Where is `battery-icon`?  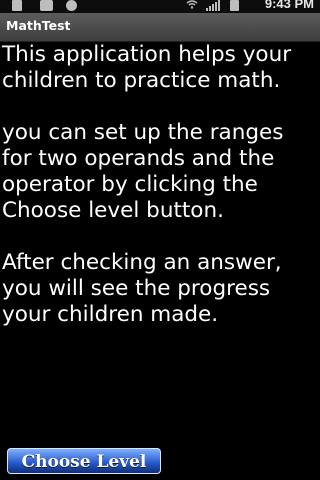 battery-icon is located at coordinates (234, 5).